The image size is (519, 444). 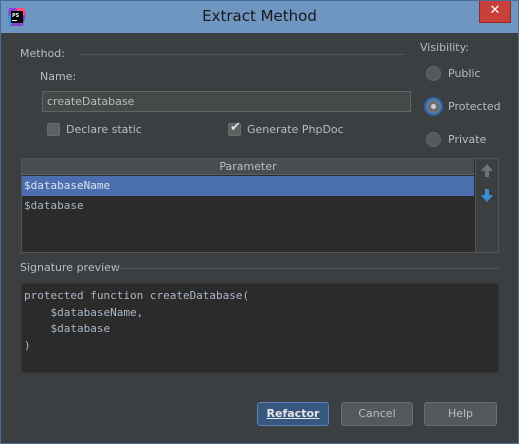 I want to click on generate-phpdoc-checkbox: ✔, so click(x=234, y=128).